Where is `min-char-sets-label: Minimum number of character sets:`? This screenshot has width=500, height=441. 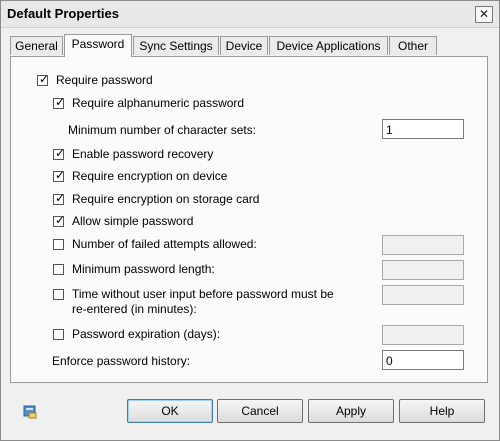 min-char-sets-label: Minimum number of character sets: is located at coordinates (162, 130).